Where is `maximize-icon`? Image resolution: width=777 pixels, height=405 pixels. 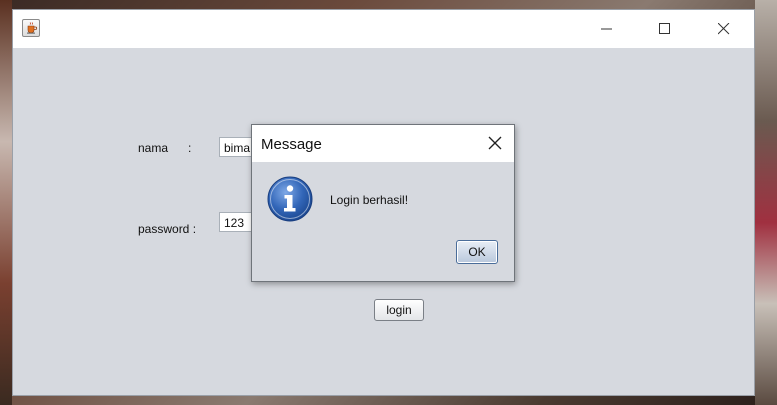 maximize-icon is located at coordinates (664, 28).